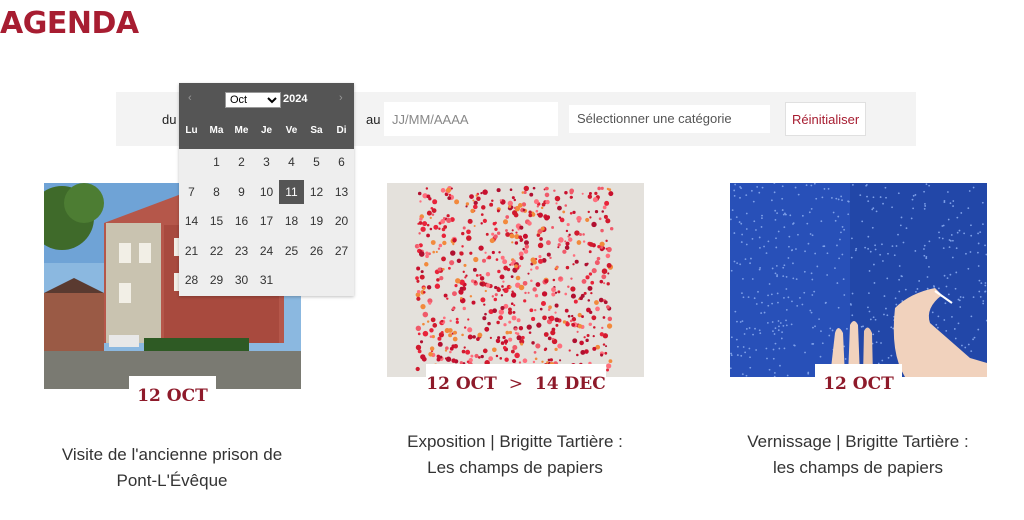 This screenshot has width=1024, height=520. Describe the element at coordinates (216, 221) in the screenshot. I see `datepicker-day: 15` at that location.